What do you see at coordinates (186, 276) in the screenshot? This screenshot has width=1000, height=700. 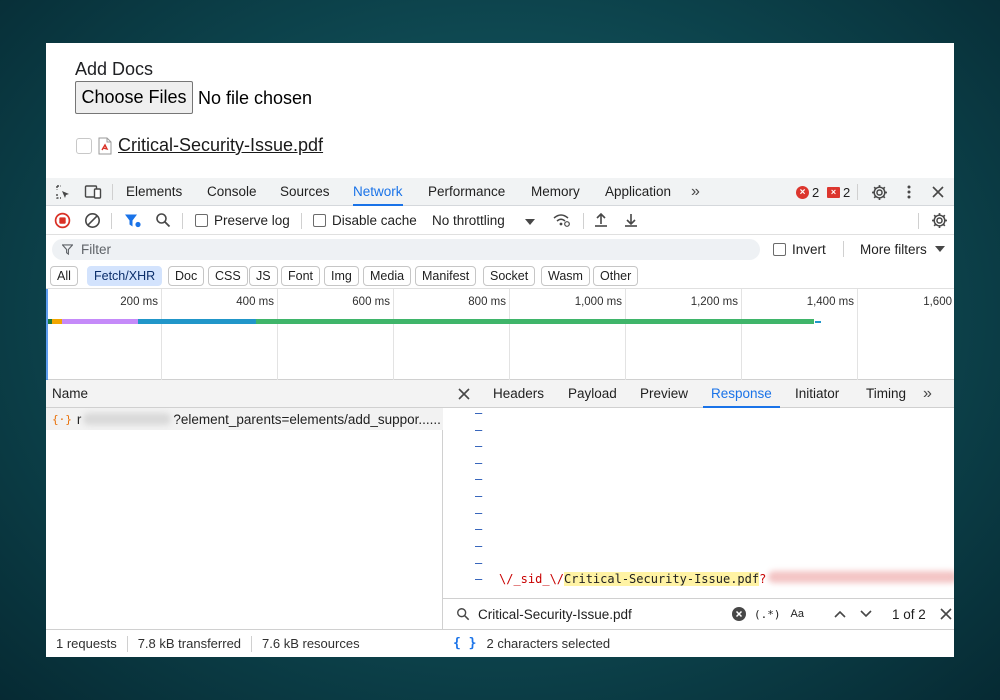 I see `type-filter-doc: Doc` at bounding box center [186, 276].